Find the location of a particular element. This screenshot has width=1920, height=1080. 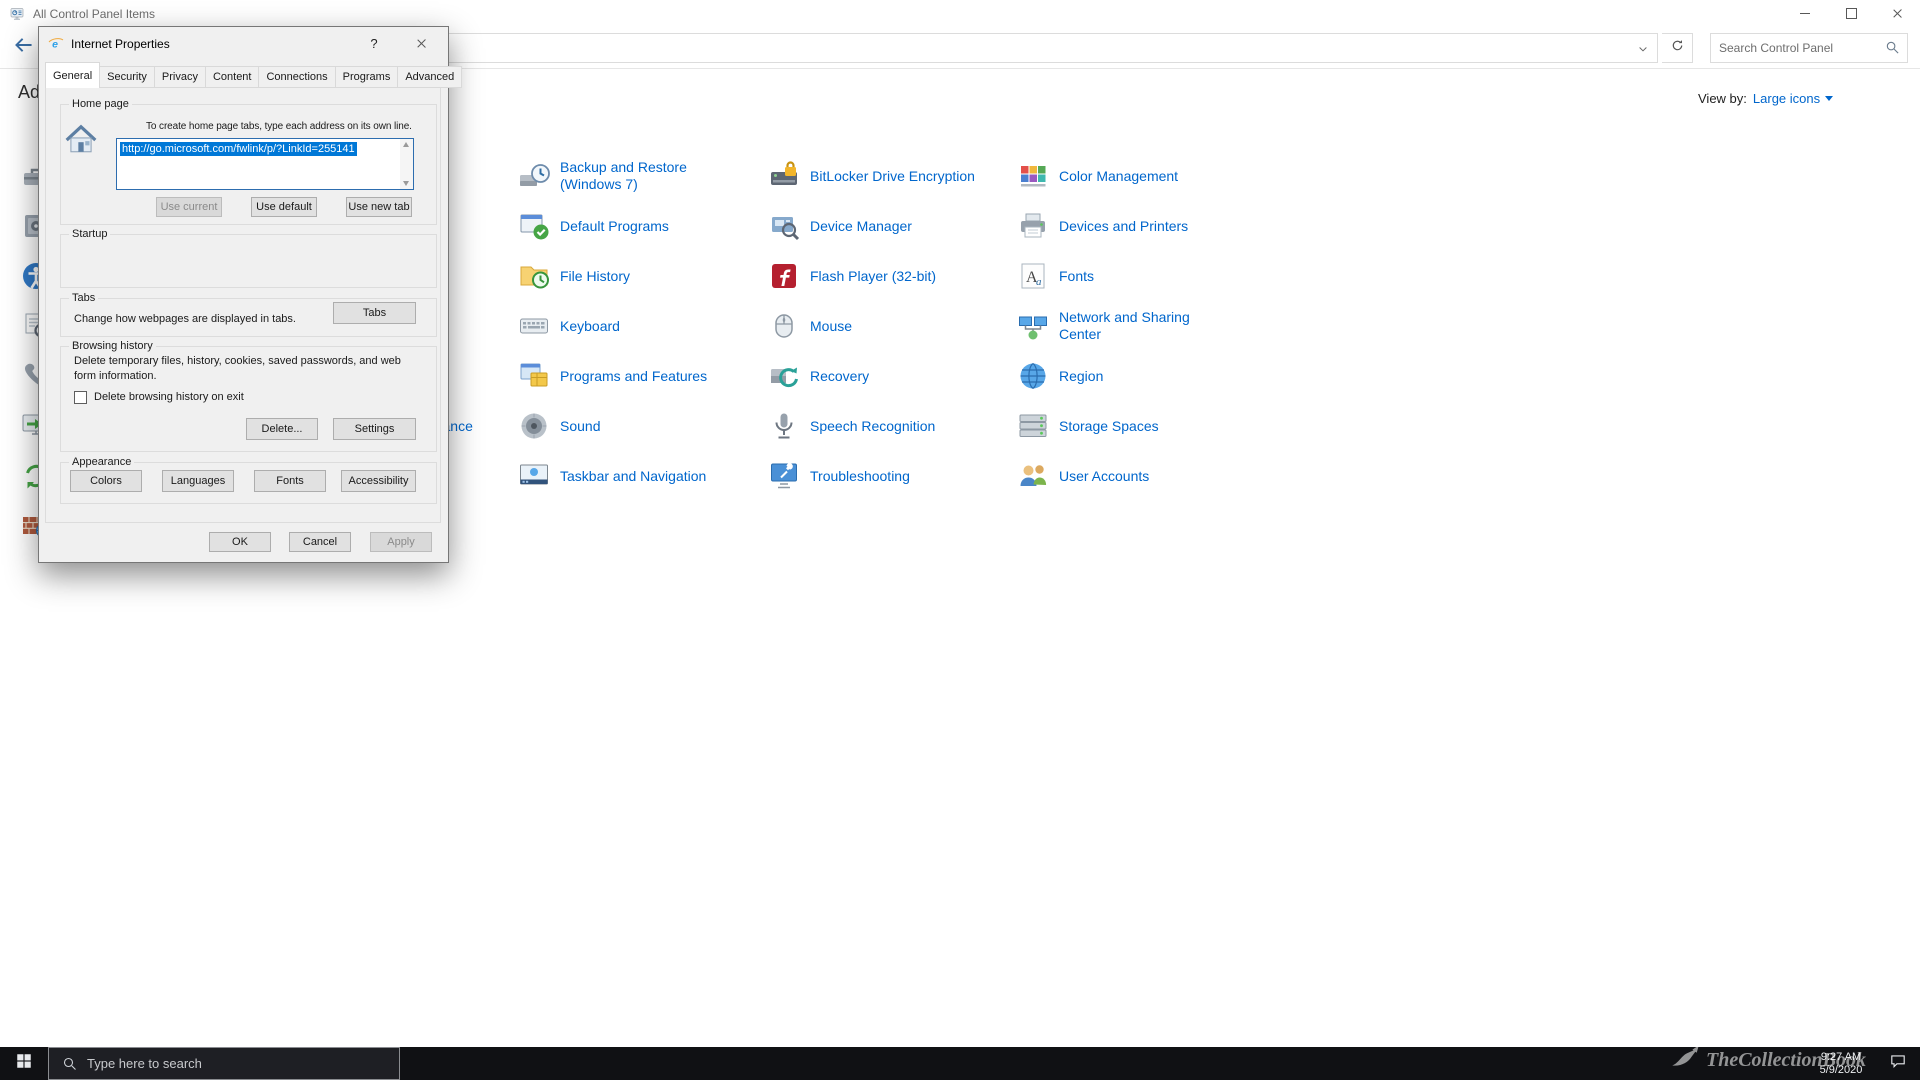

control-panel-item-label: Fonts is located at coordinates (1077, 275).